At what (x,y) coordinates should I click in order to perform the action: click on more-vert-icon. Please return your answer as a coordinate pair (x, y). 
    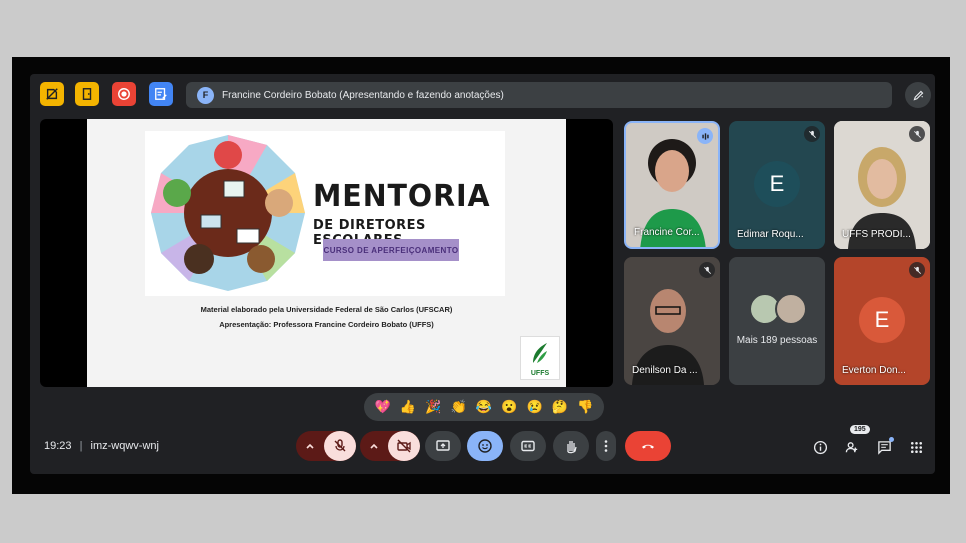
    Looking at the image, I should click on (606, 446).